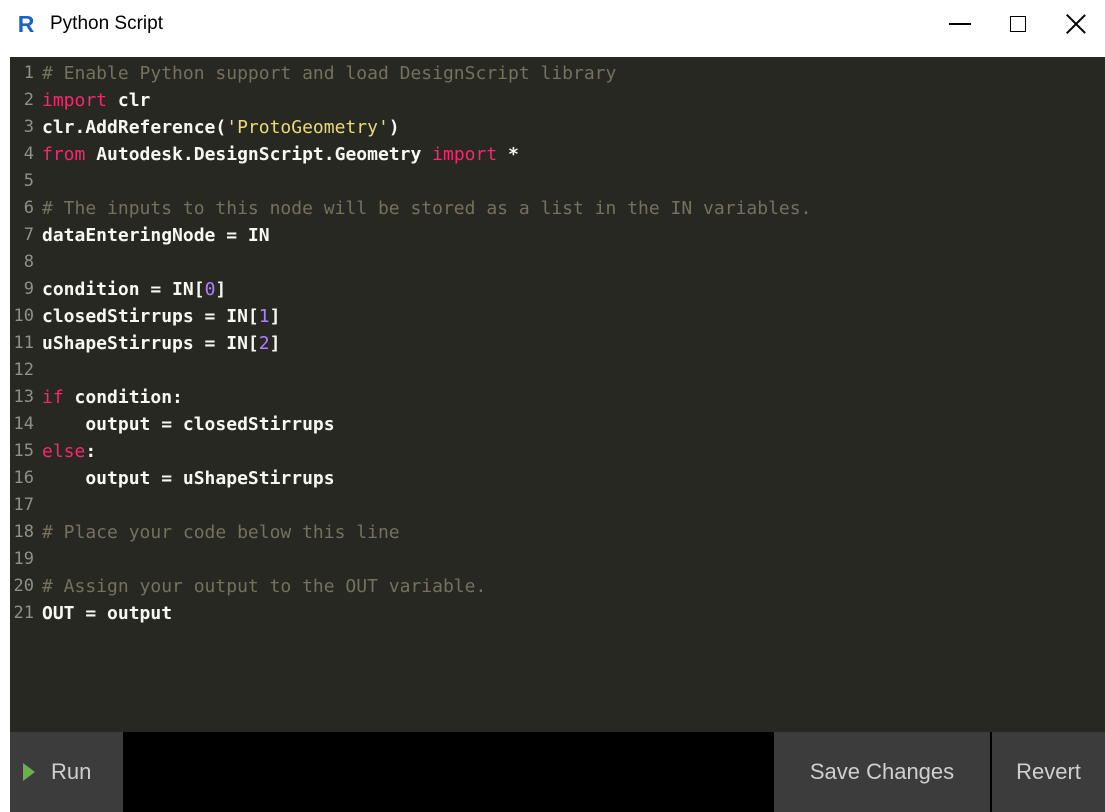 The image size is (1105, 812). I want to click on run-button: Run, so click(66, 772).